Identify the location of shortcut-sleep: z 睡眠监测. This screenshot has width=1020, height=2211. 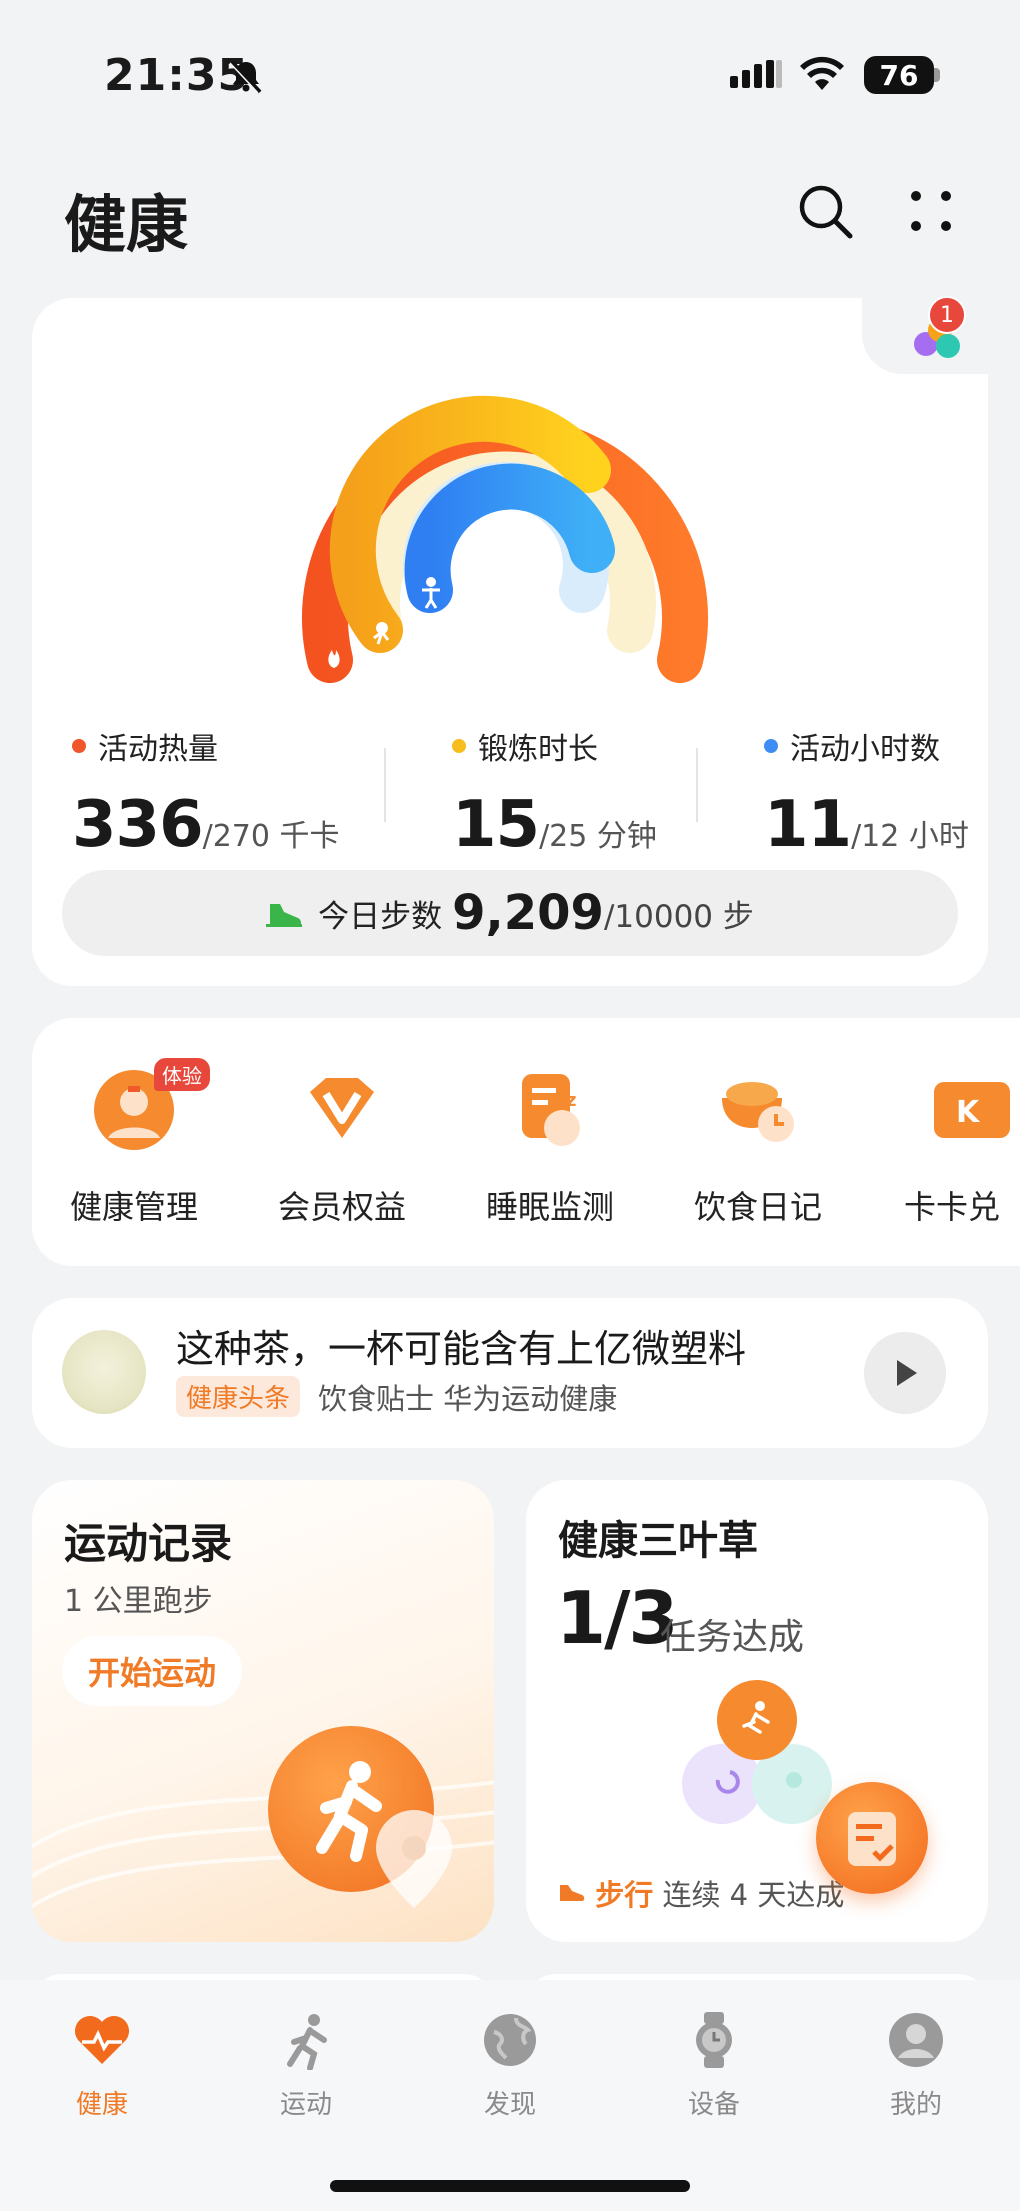
(550, 1146).